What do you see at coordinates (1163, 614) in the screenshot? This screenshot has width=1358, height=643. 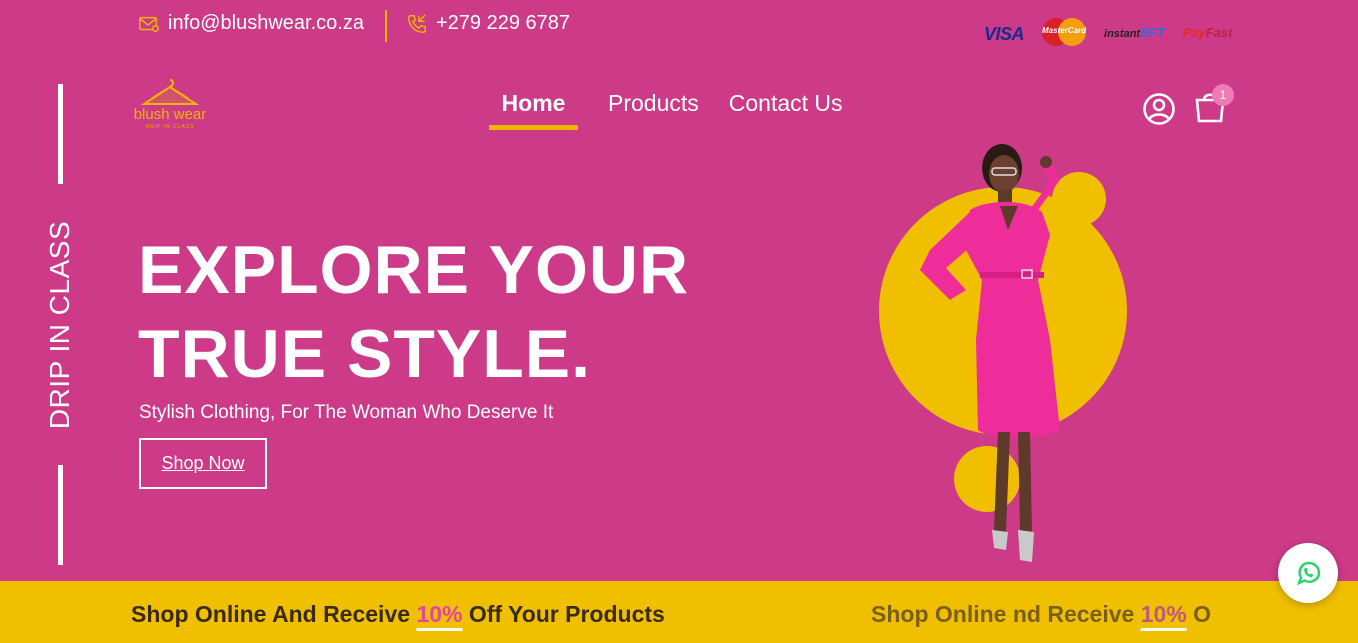 I see `promo-repeat-percent: 10%` at bounding box center [1163, 614].